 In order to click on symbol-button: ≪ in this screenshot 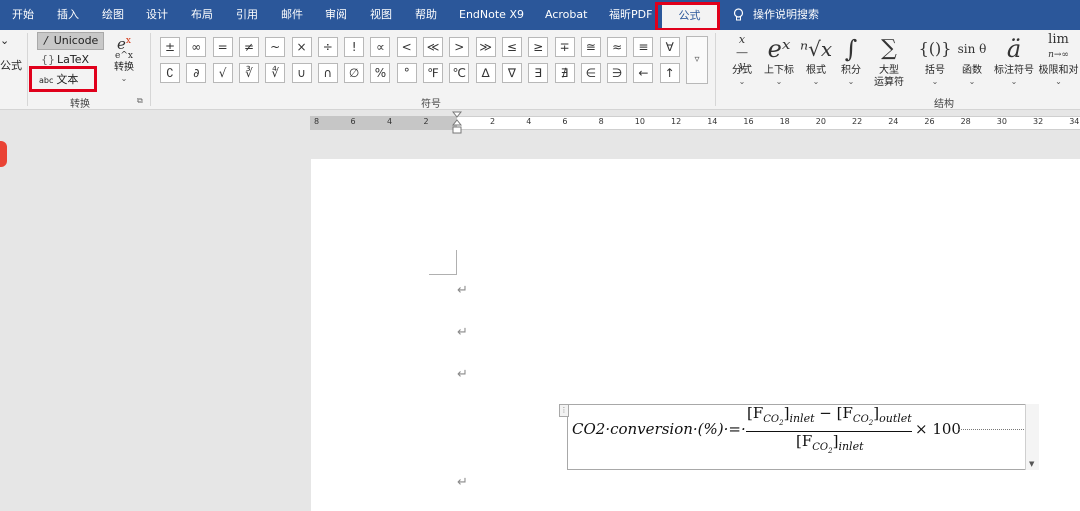, I will do `click(433, 47)`.